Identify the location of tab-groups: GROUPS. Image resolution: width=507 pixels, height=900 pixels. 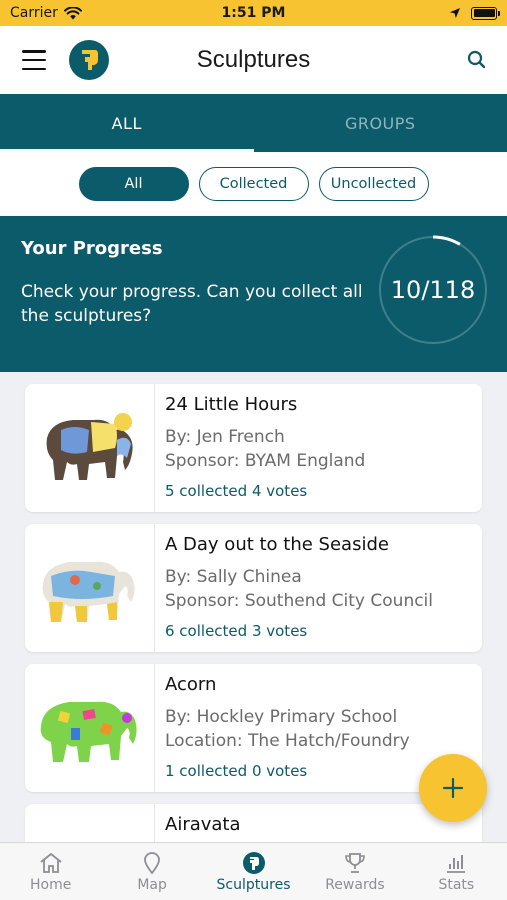
(380, 123).